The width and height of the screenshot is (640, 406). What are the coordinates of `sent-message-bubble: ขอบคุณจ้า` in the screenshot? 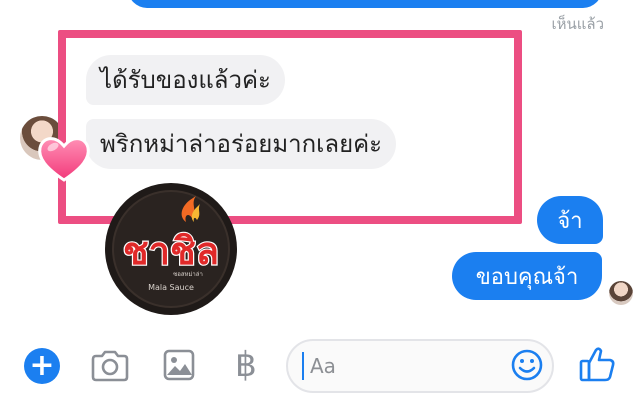 It's located at (527, 276).